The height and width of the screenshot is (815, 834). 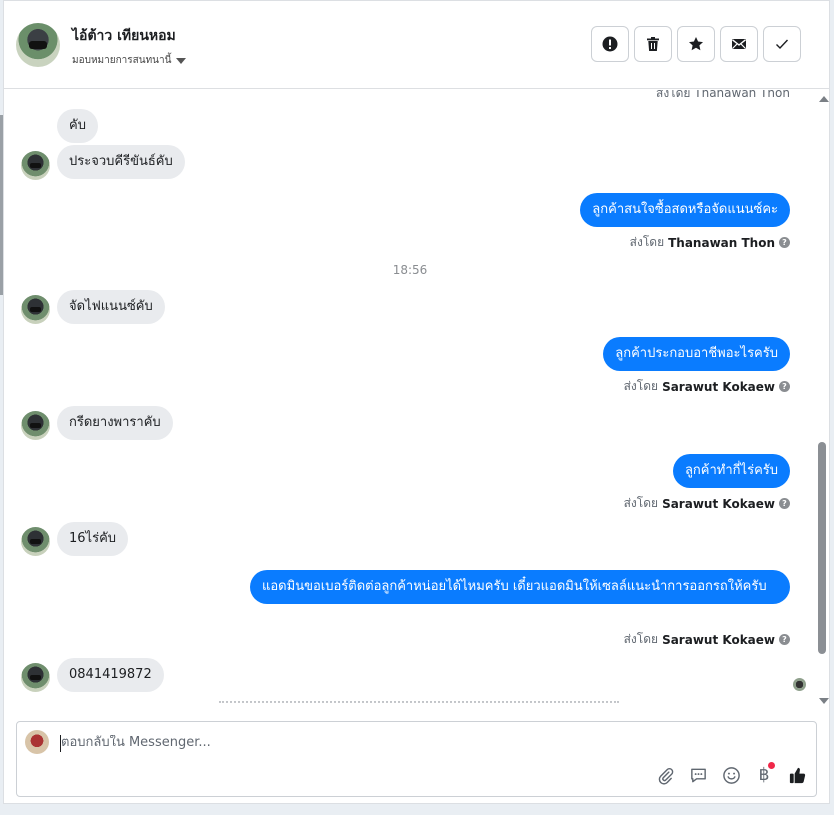 What do you see at coordinates (93, 539) in the screenshot?
I see `incoming-message: 16ไร่คับ` at bounding box center [93, 539].